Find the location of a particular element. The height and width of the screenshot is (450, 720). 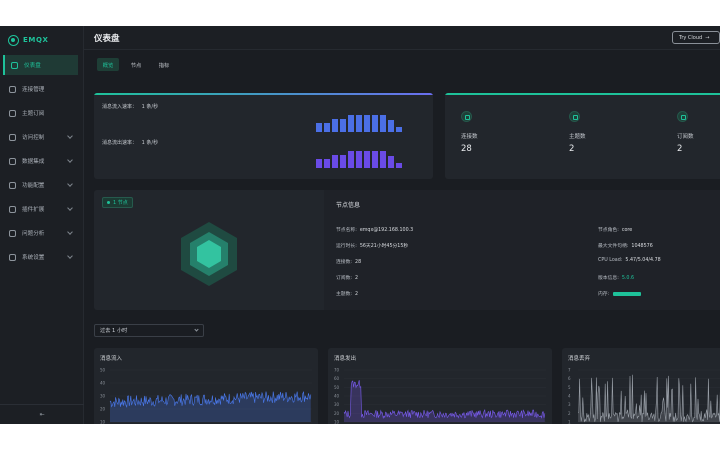

sidebar-item-extensions: 插件扩展 is located at coordinates (40, 209).